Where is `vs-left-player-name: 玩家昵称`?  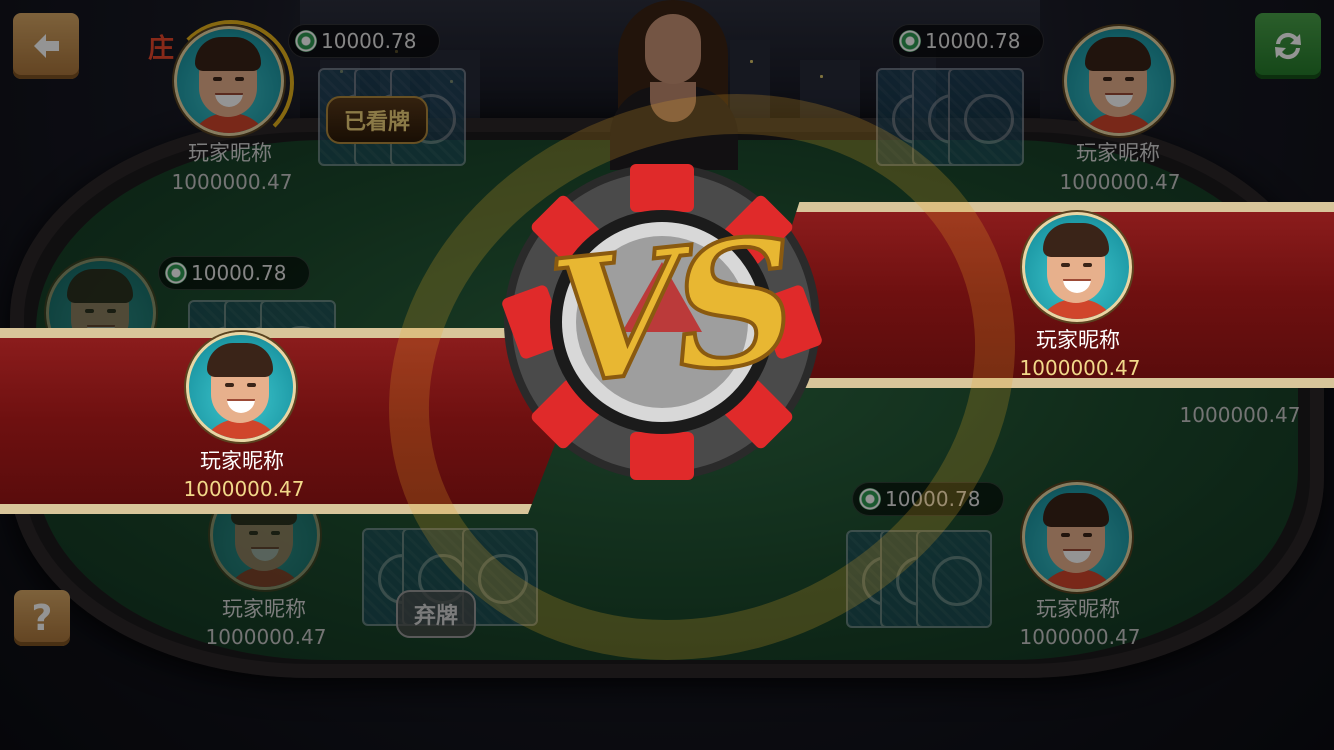 vs-left-player-name: 玩家昵称 is located at coordinates (242, 461).